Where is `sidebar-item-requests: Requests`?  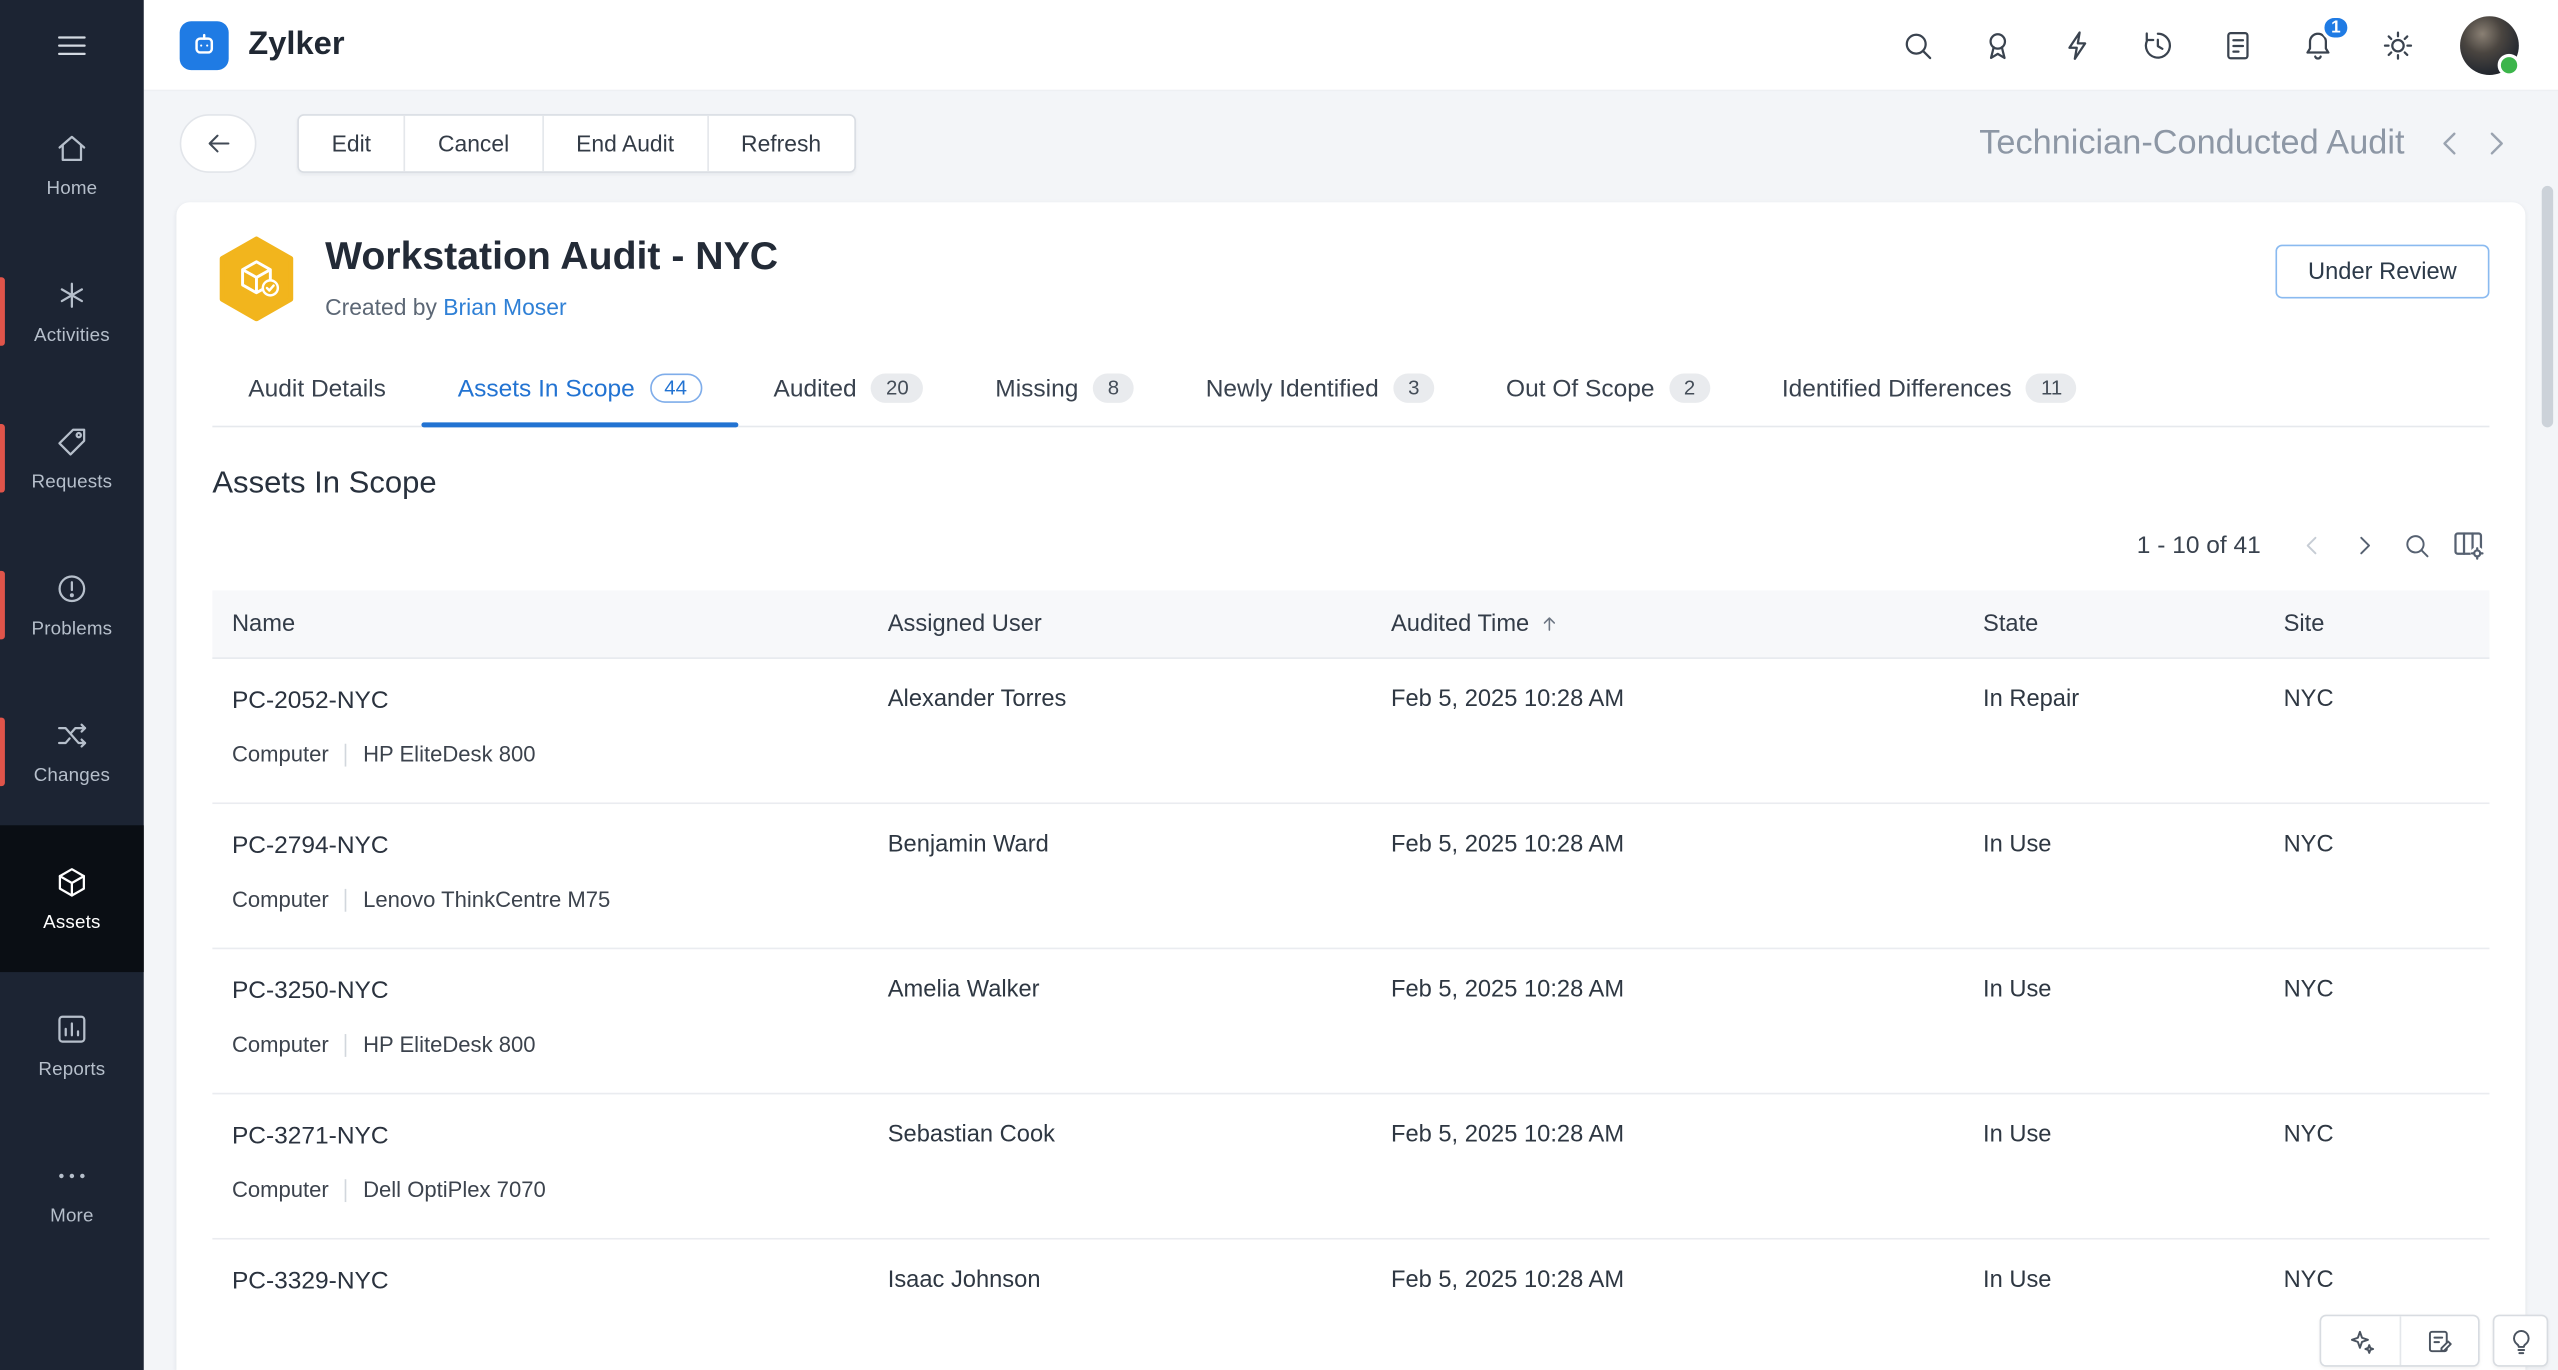 sidebar-item-requests: Requests is located at coordinates (72, 458).